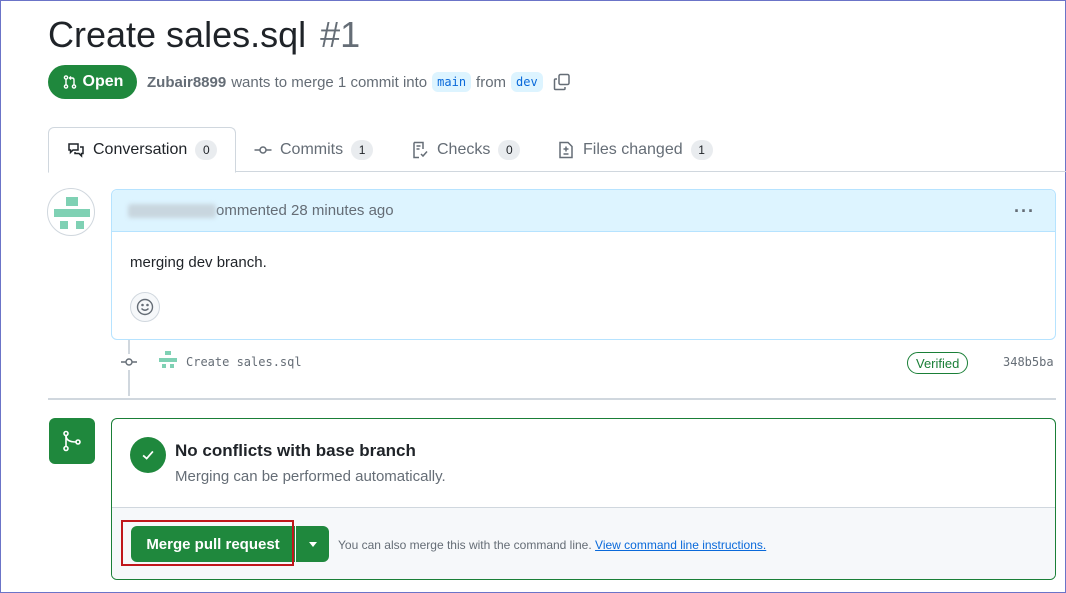 The width and height of the screenshot is (1066, 593). I want to click on redacted-author, so click(172, 210).